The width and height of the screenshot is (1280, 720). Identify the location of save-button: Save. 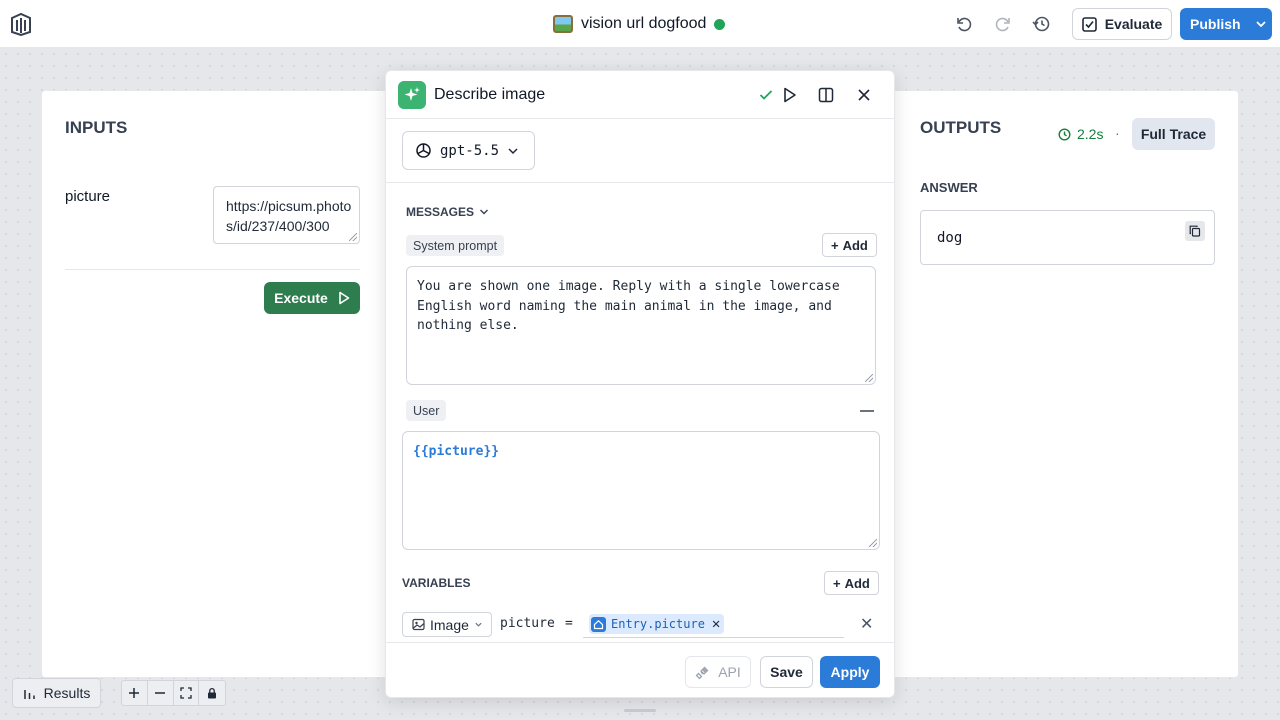
(786, 672).